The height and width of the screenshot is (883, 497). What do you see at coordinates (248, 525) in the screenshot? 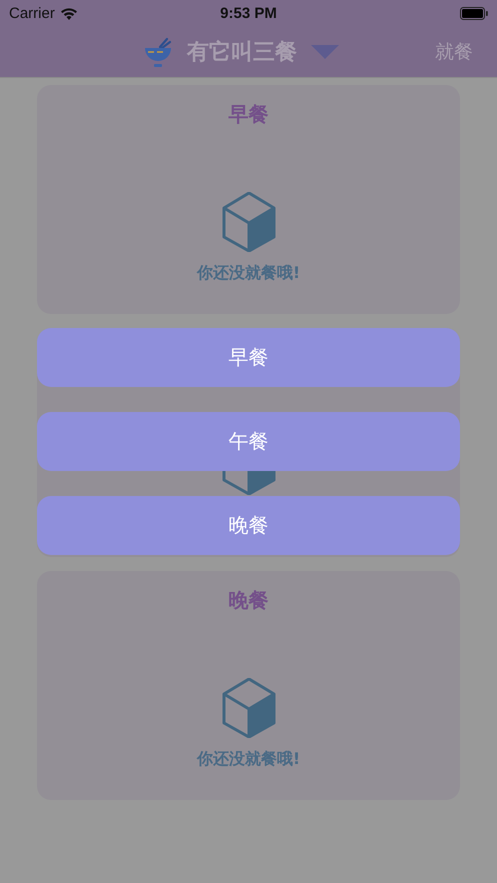
I see `meal-option: 晚餐` at bounding box center [248, 525].